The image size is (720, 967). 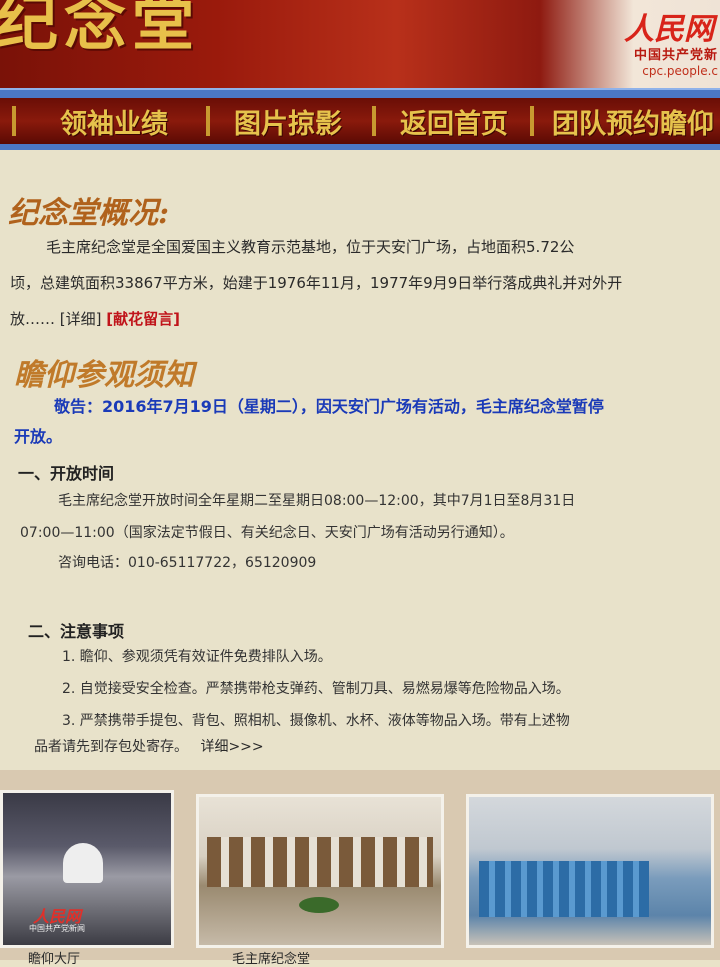 What do you see at coordinates (143, 319) in the screenshot?
I see `flower-message-link: [献花留言]` at bounding box center [143, 319].